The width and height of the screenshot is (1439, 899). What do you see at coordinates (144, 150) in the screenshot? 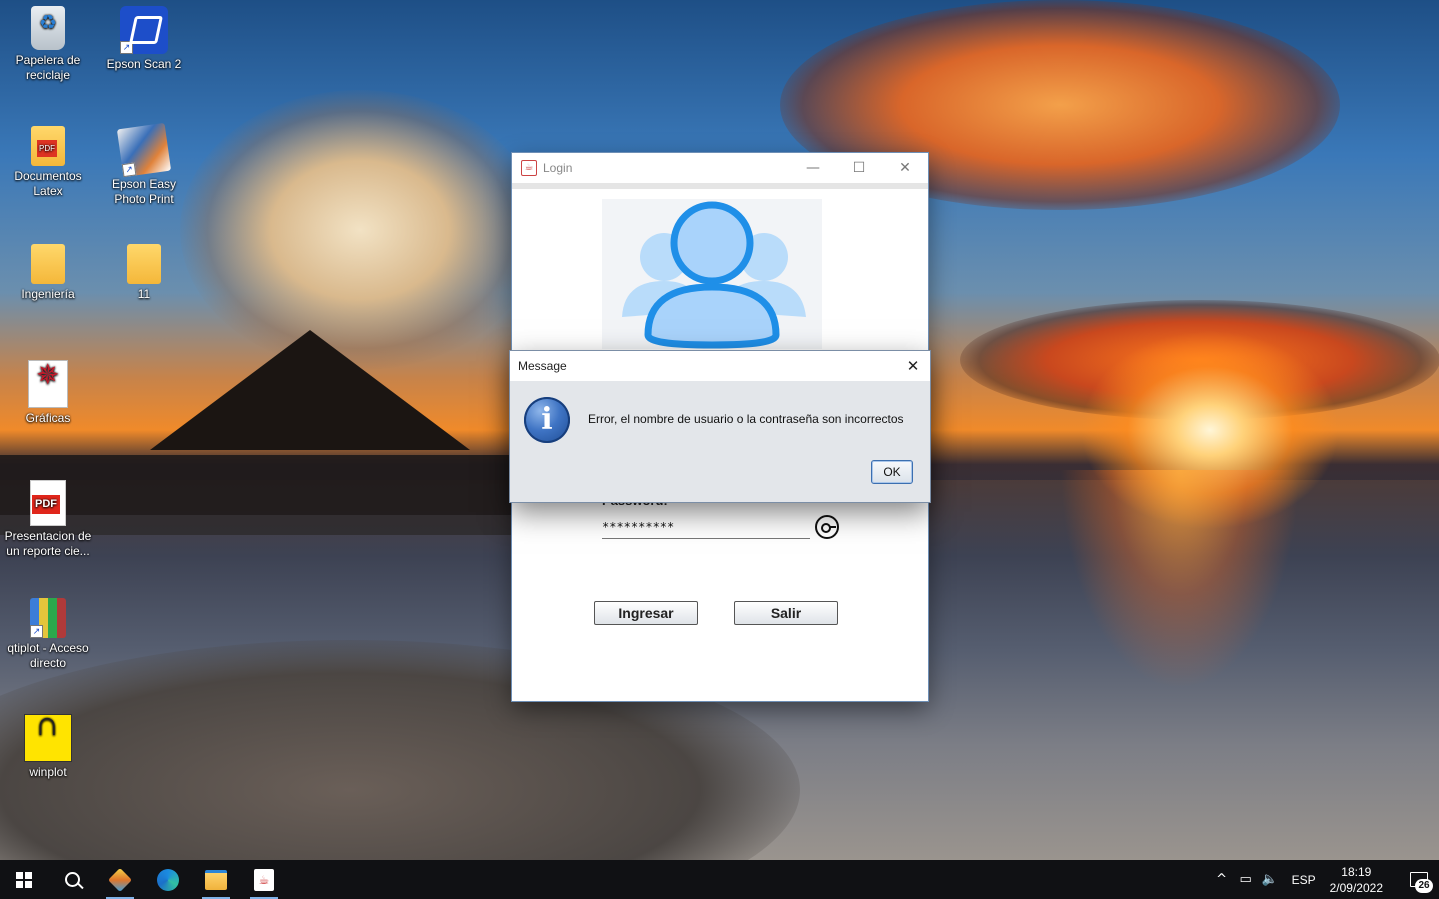
I see `photo-print-icon: ↗` at bounding box center [144, 150].